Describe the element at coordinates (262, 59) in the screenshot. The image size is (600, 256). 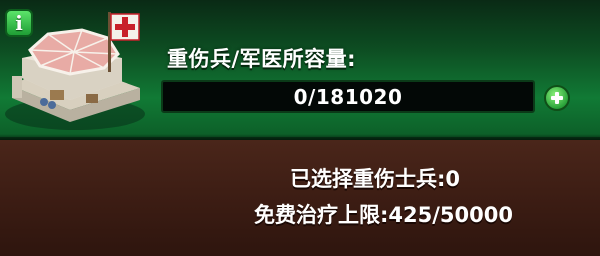
I see `capacity-label: 重伤兵/军医所容量:` at that location.